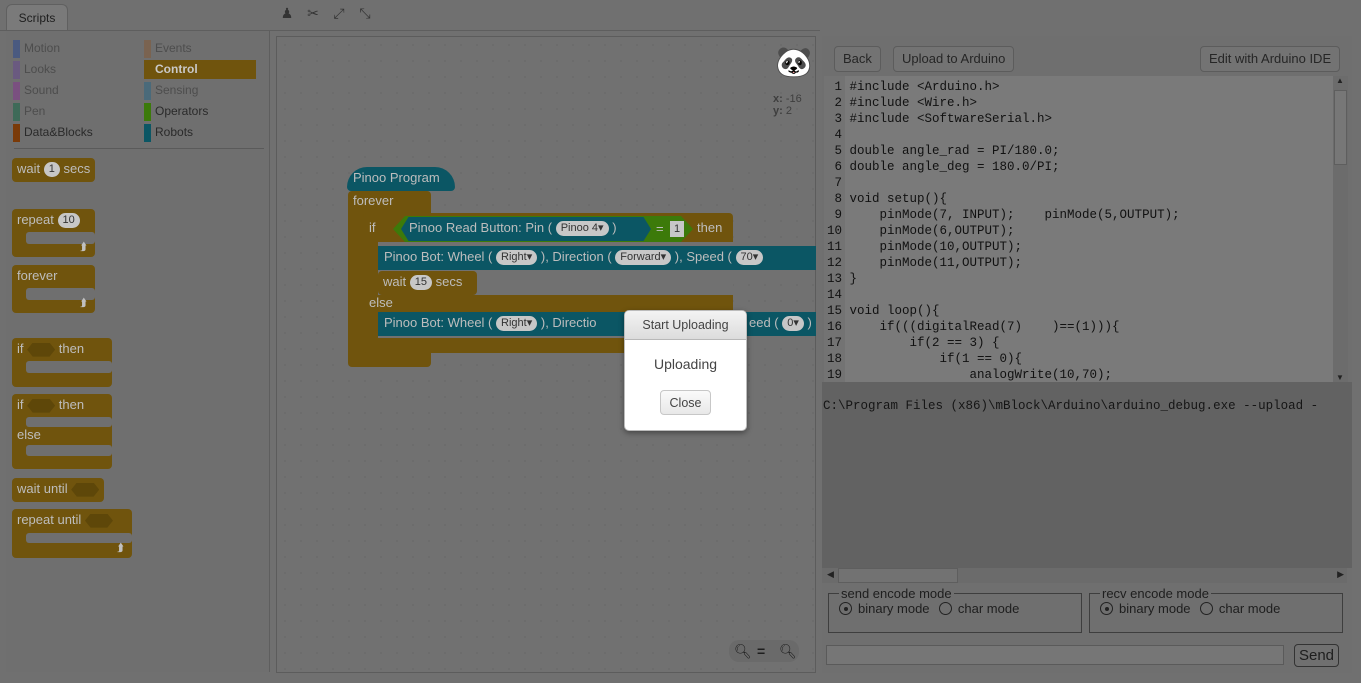 This screenshot has height=683, width=1361. I want to click on edit-with-arduino-ide-button: Edit with Arduino IDE, so click(1270, 59).